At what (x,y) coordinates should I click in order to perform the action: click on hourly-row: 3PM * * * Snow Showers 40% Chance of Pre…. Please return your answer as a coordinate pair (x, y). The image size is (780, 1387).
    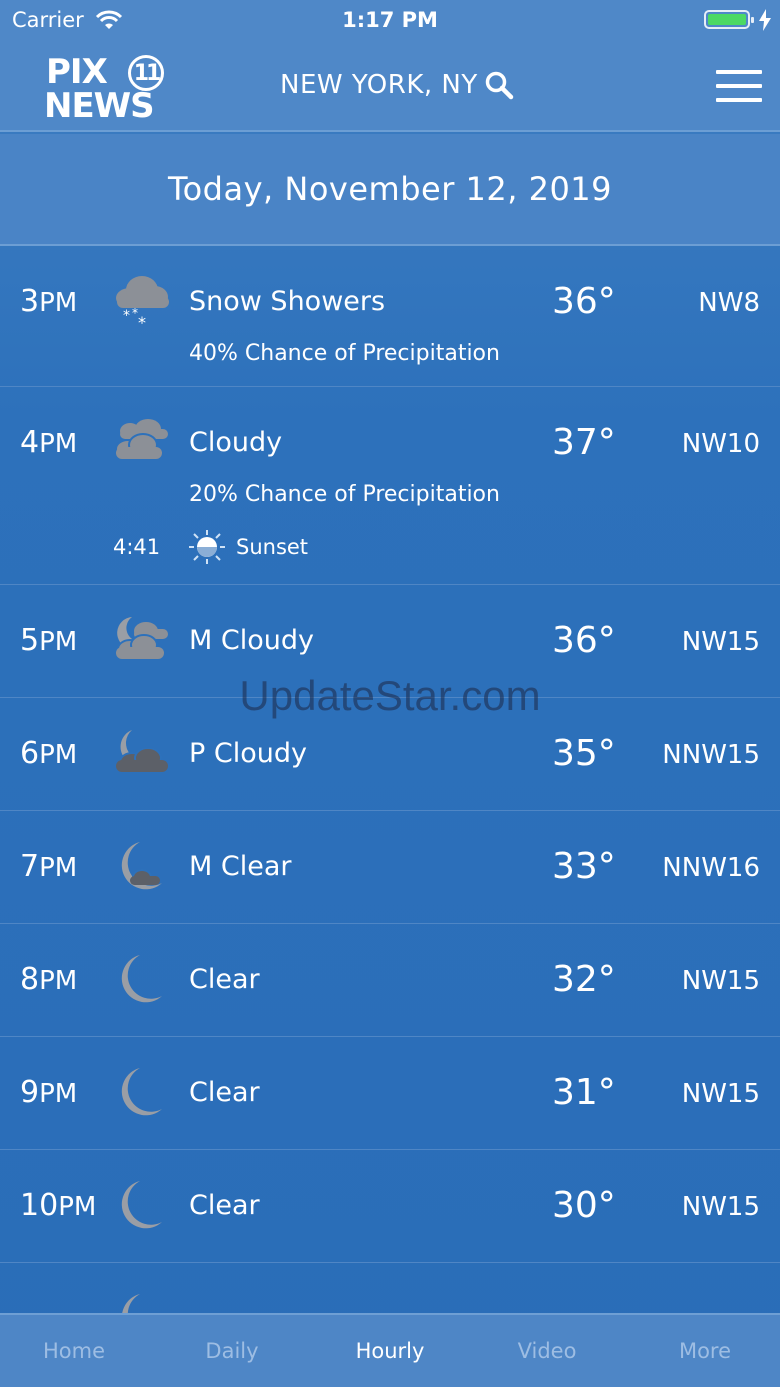
    Looking at the image, I should click on (390, 316).